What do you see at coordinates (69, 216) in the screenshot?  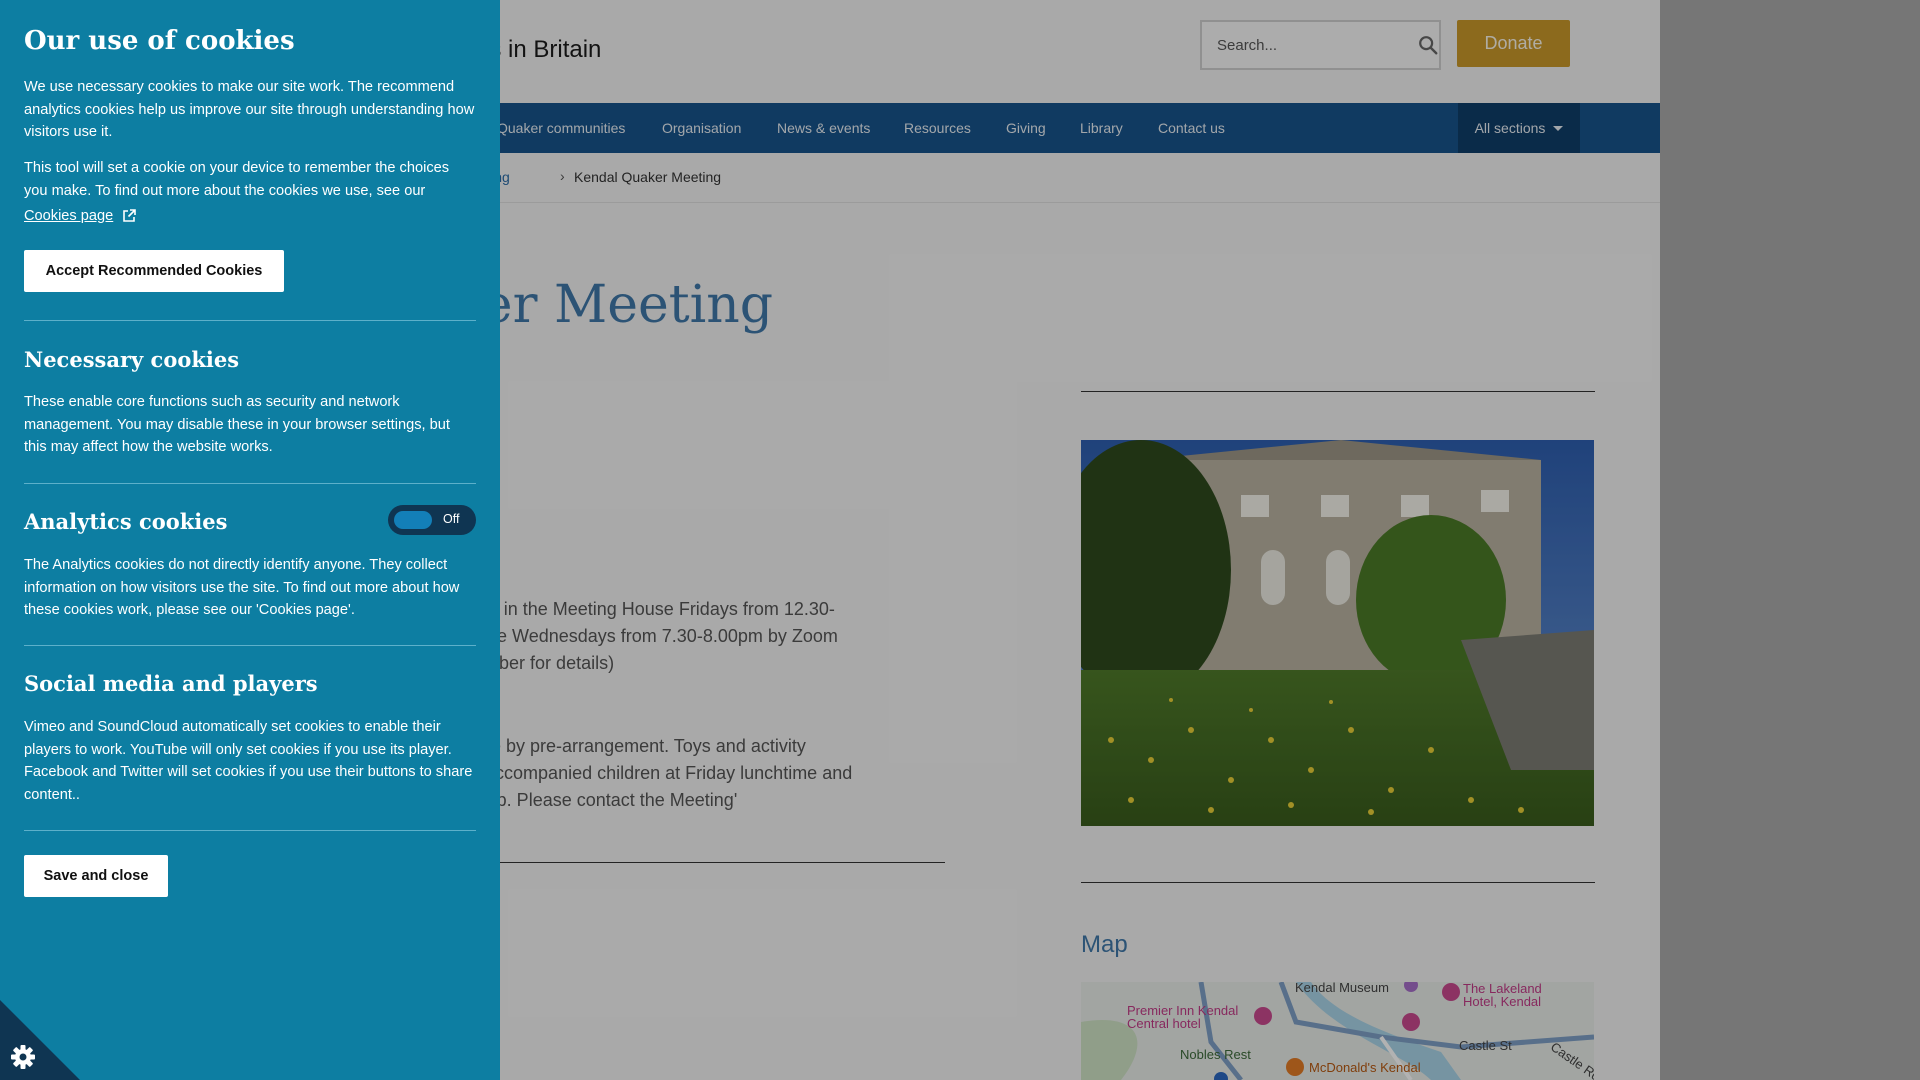 I see `cookies-page-link-label: Cookies page` at bounding box center [69, 216].